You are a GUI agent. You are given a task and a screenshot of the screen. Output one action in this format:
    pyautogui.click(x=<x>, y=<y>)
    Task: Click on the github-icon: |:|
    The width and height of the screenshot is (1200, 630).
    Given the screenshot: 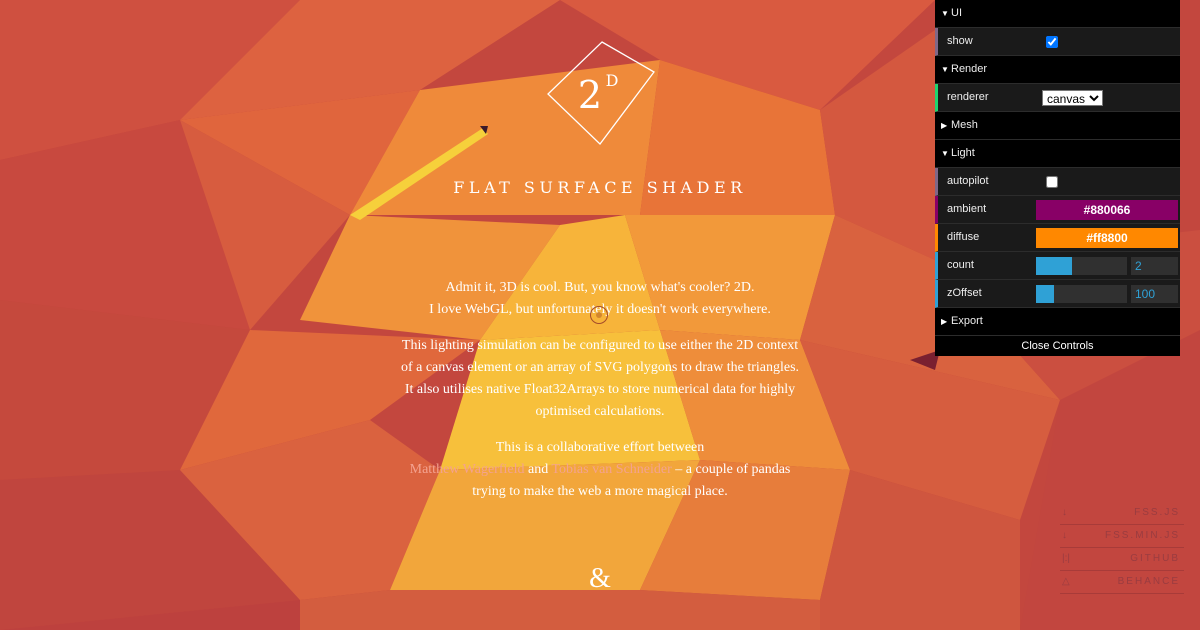 What is the action you would take?
    pyautogui.click(x=1066, y=558)
    